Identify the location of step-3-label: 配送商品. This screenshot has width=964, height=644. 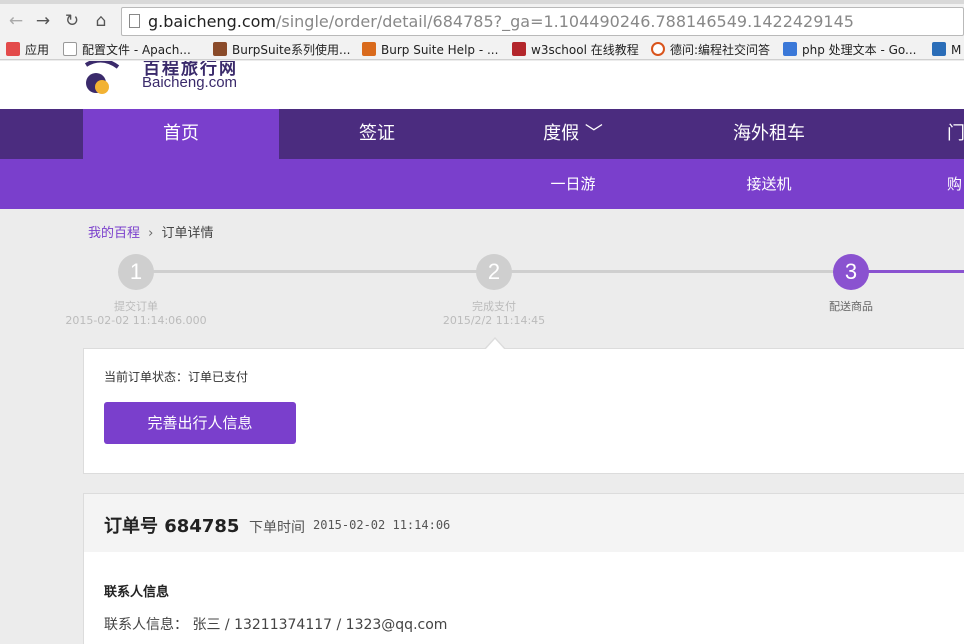
(851, 306).